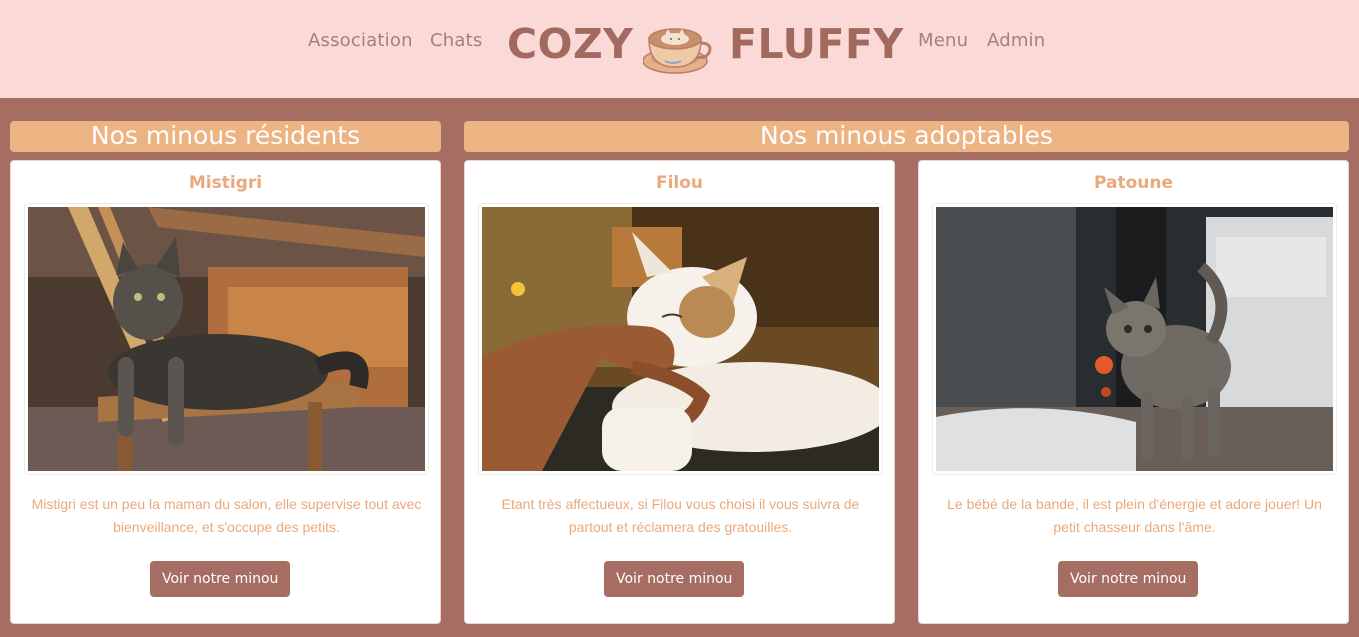 The height and width of the screenshot is (637, 1359). What do you see at coordinates (225, 136) in the screenshot?
I see `residents-section-title: Nos minous résidents` at bounding box center [225, 136].